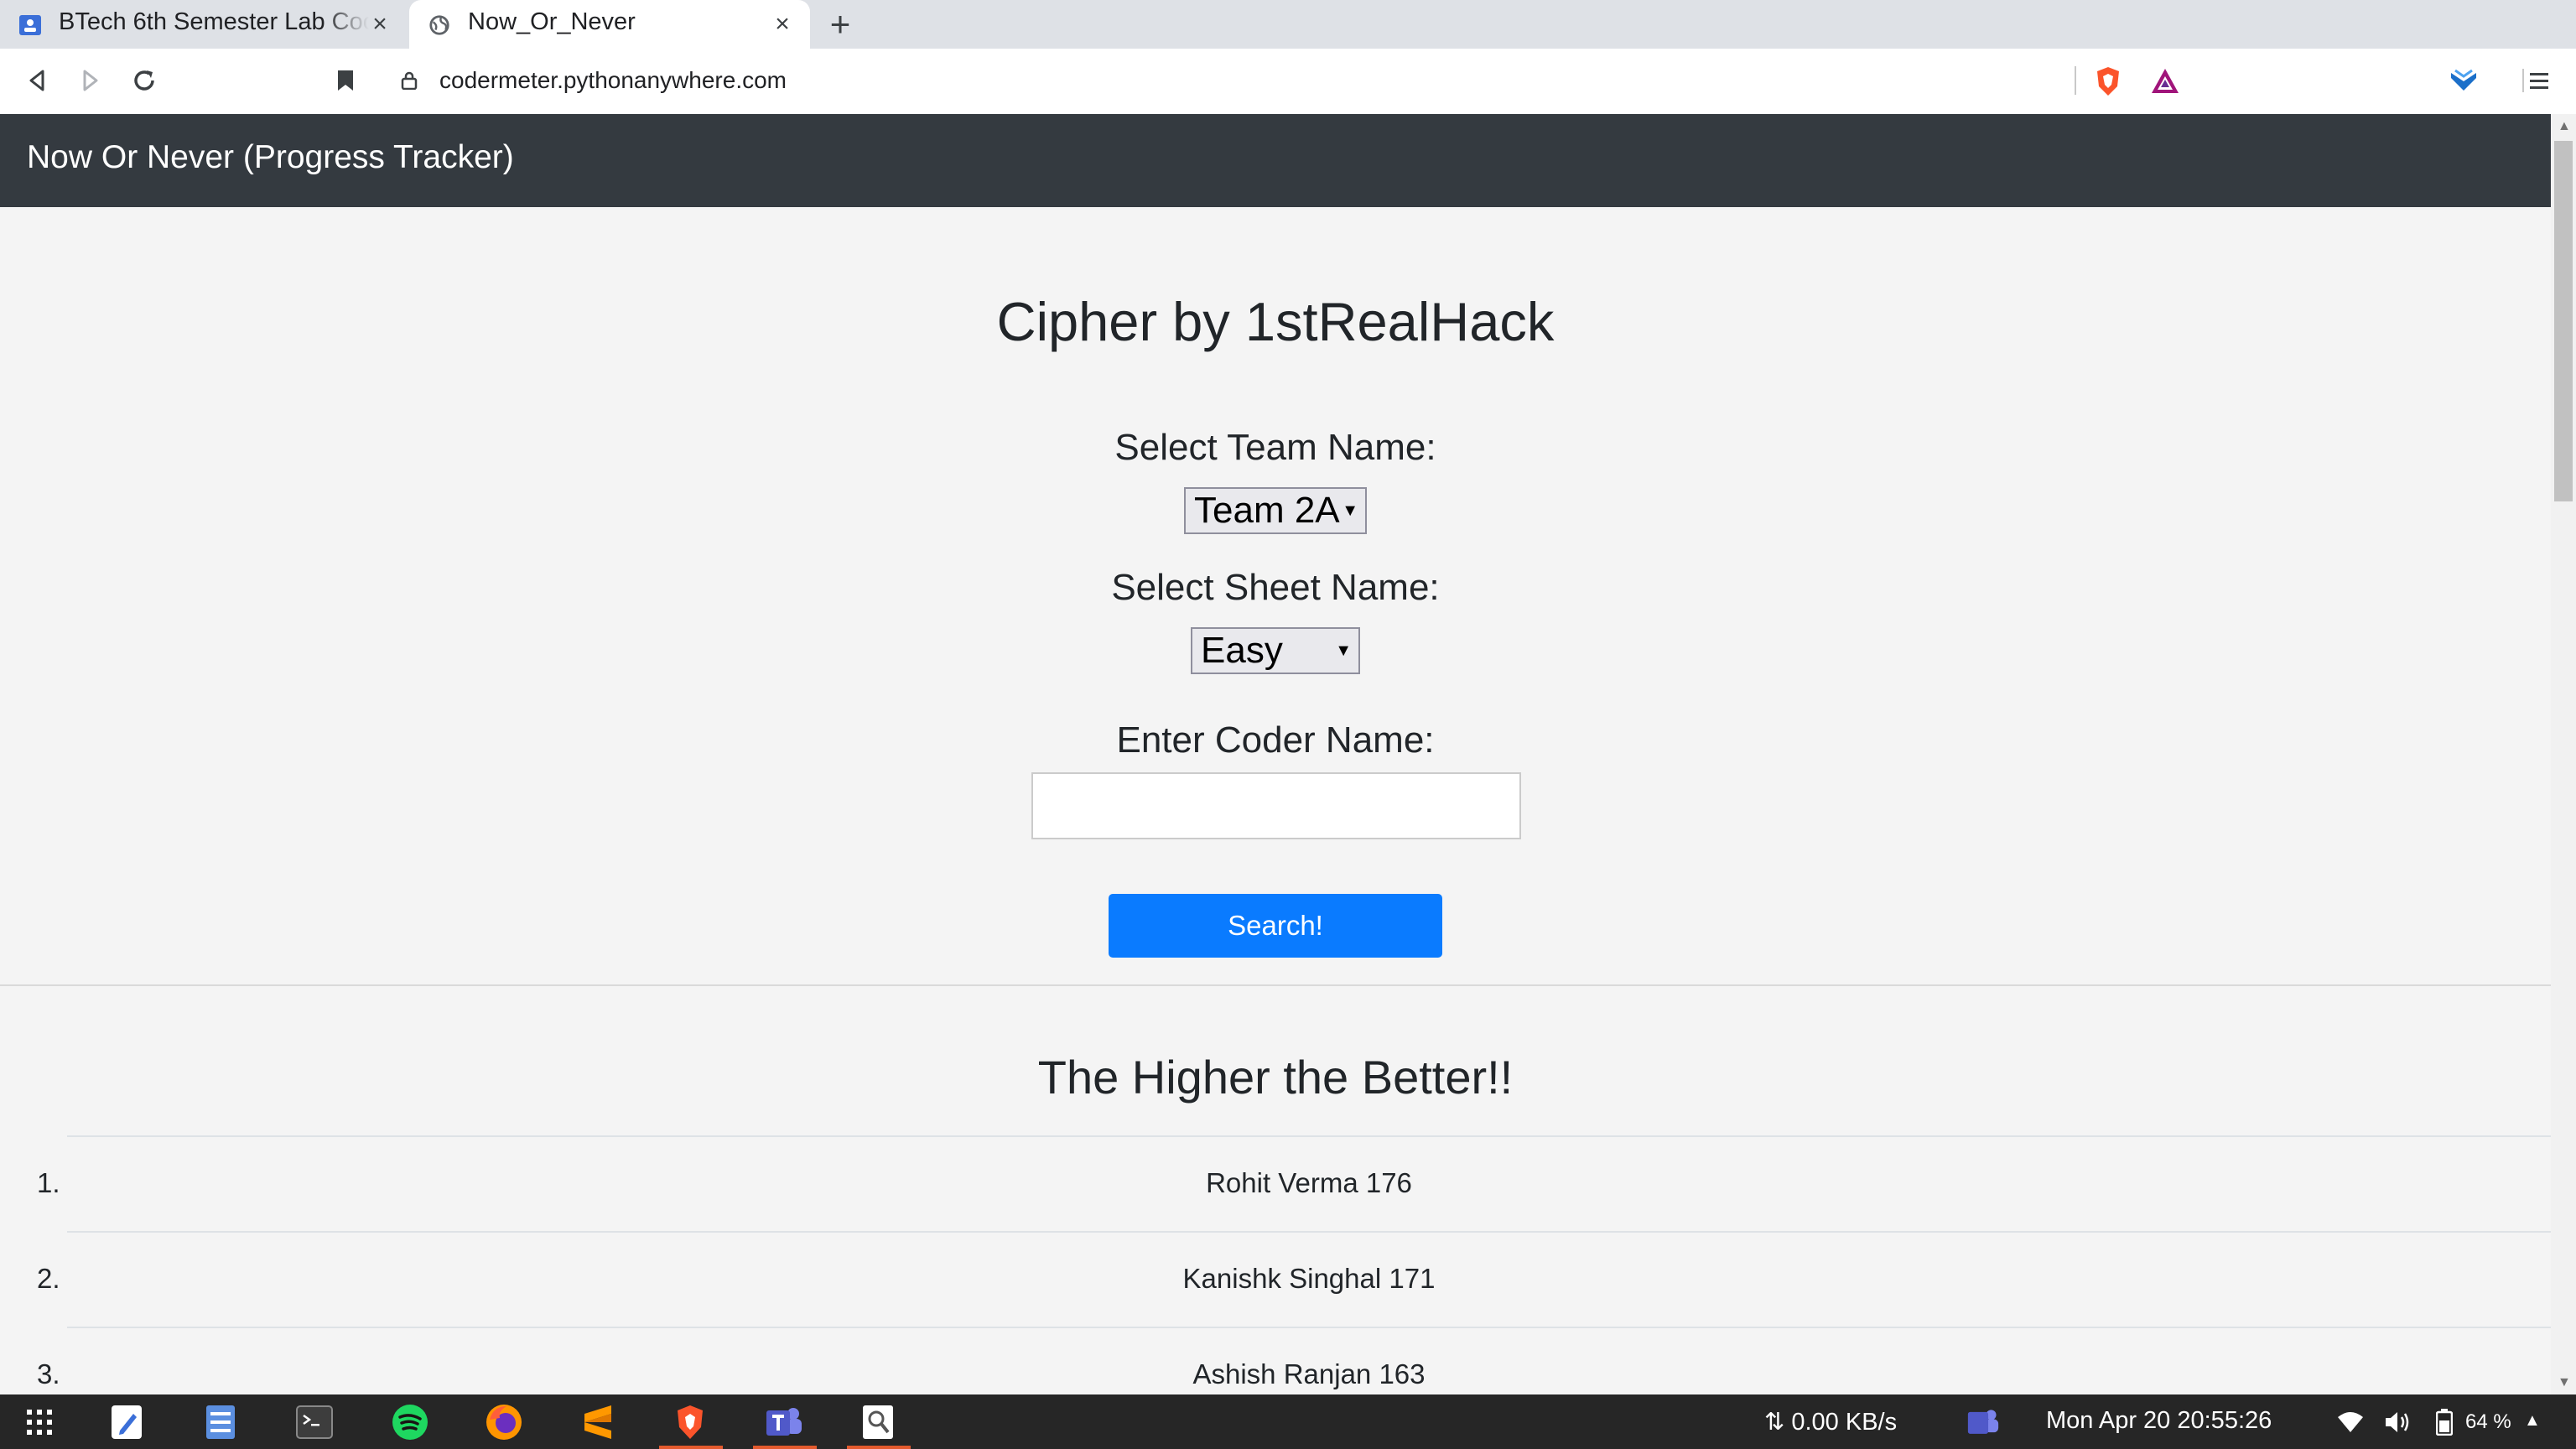 The height and width of the screenshot is (1449, 2576). Describe the element at coordinates (127, 1422) in the screenshot. I see `text-editor-icon` at that location.